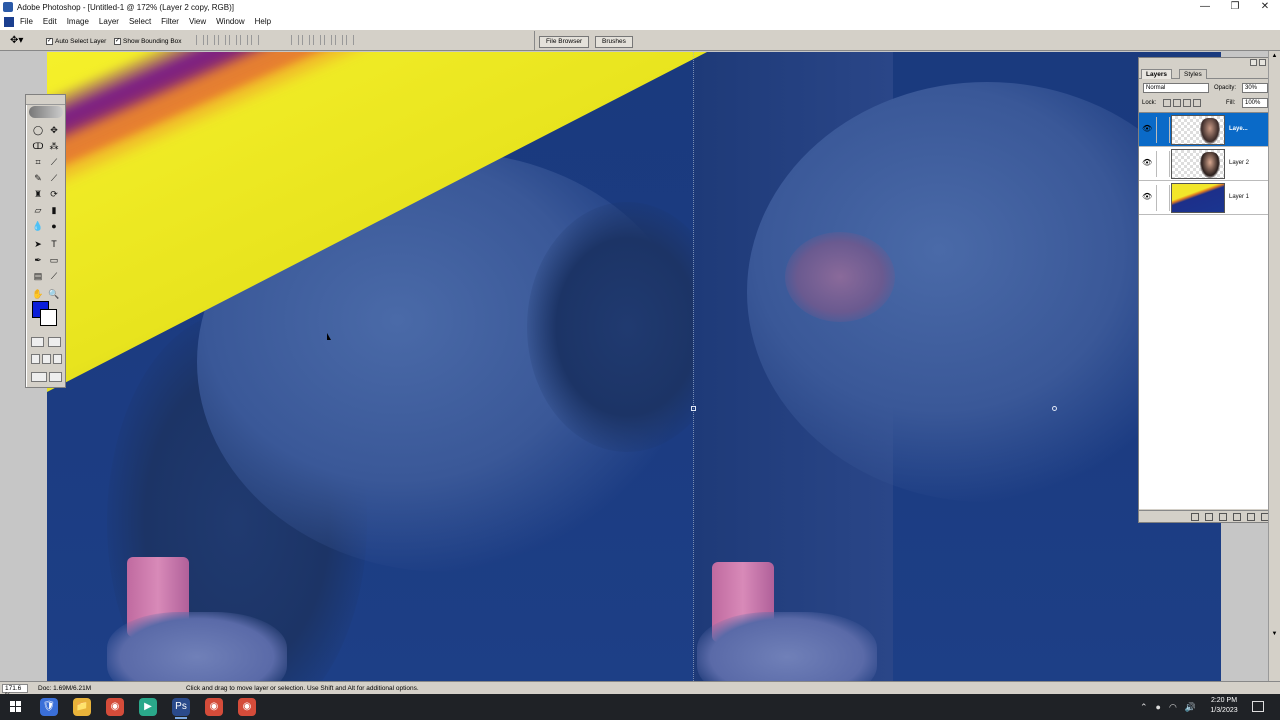  I want to click on shield-app-icon: 🛡, so click(49, 707).